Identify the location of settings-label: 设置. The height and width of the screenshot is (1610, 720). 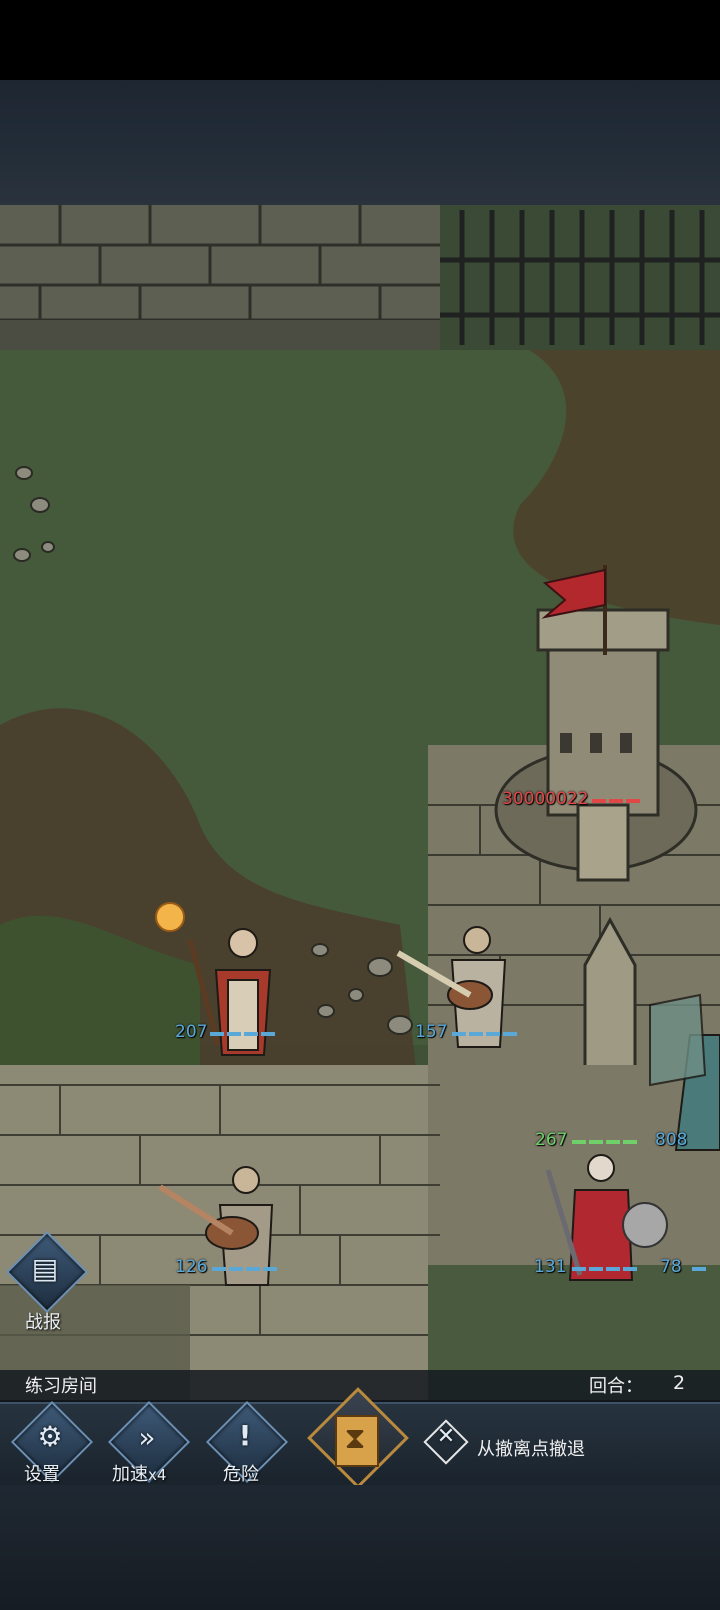
(42, 1474).